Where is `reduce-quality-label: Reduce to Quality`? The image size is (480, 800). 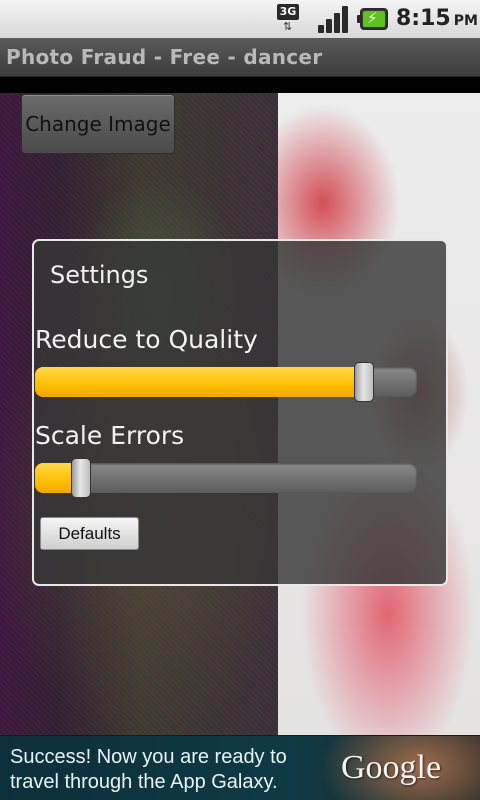 reduce-quality-label: Reduce to Quality is located at coordinates (146, 339).